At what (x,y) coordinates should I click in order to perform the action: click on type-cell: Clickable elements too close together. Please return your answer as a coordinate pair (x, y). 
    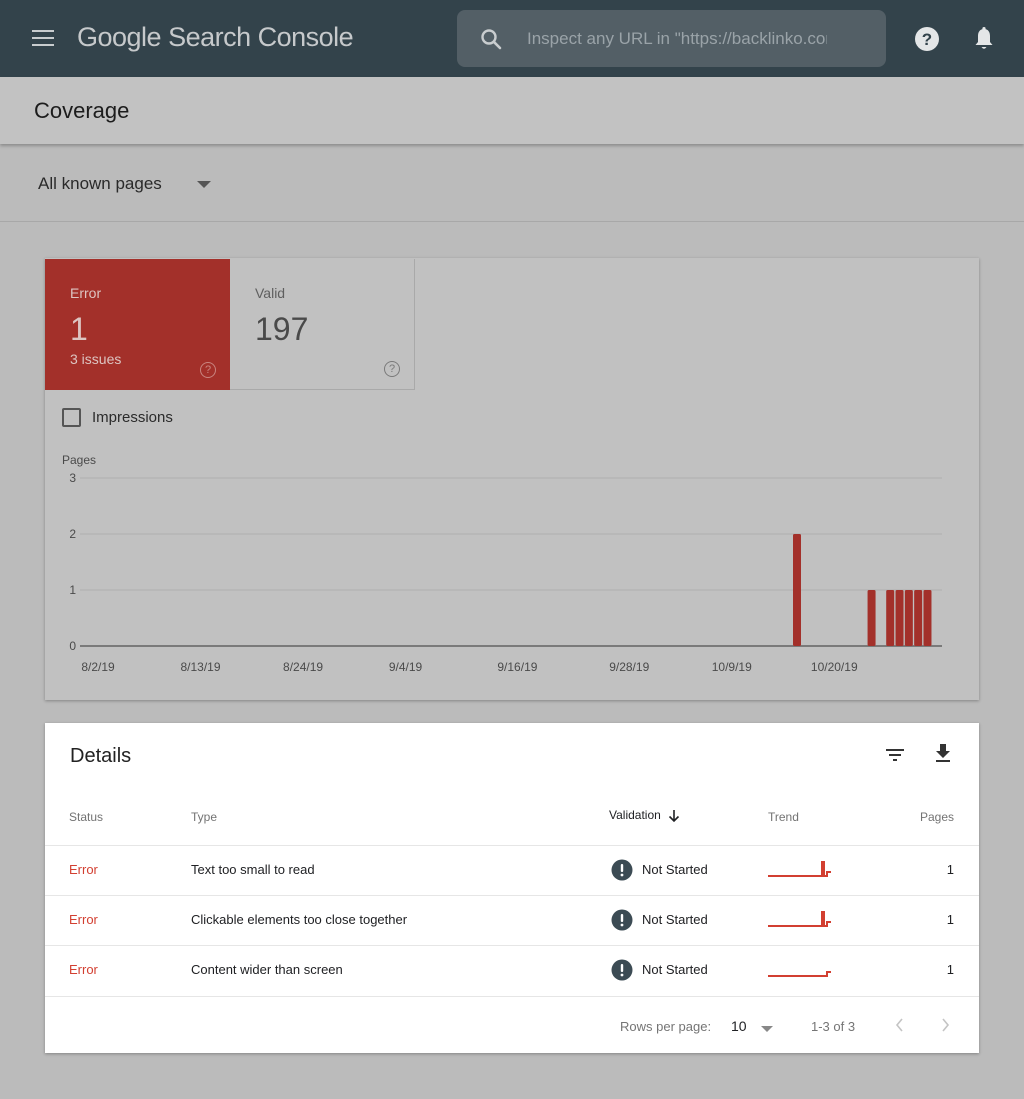
    Looking at the image, I should click on (299, 919).